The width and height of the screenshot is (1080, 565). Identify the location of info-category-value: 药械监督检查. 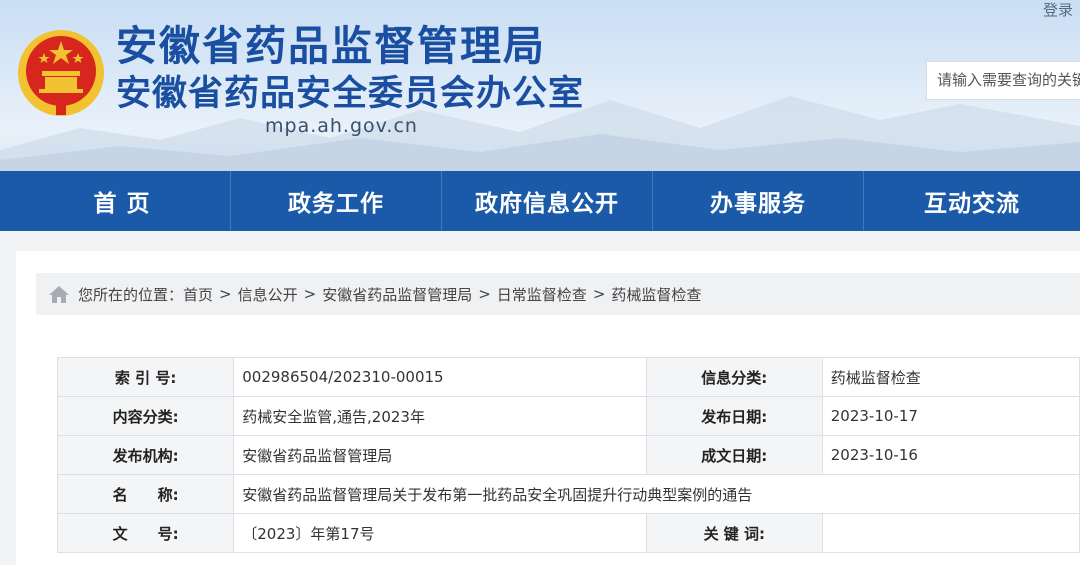
(950, 377).